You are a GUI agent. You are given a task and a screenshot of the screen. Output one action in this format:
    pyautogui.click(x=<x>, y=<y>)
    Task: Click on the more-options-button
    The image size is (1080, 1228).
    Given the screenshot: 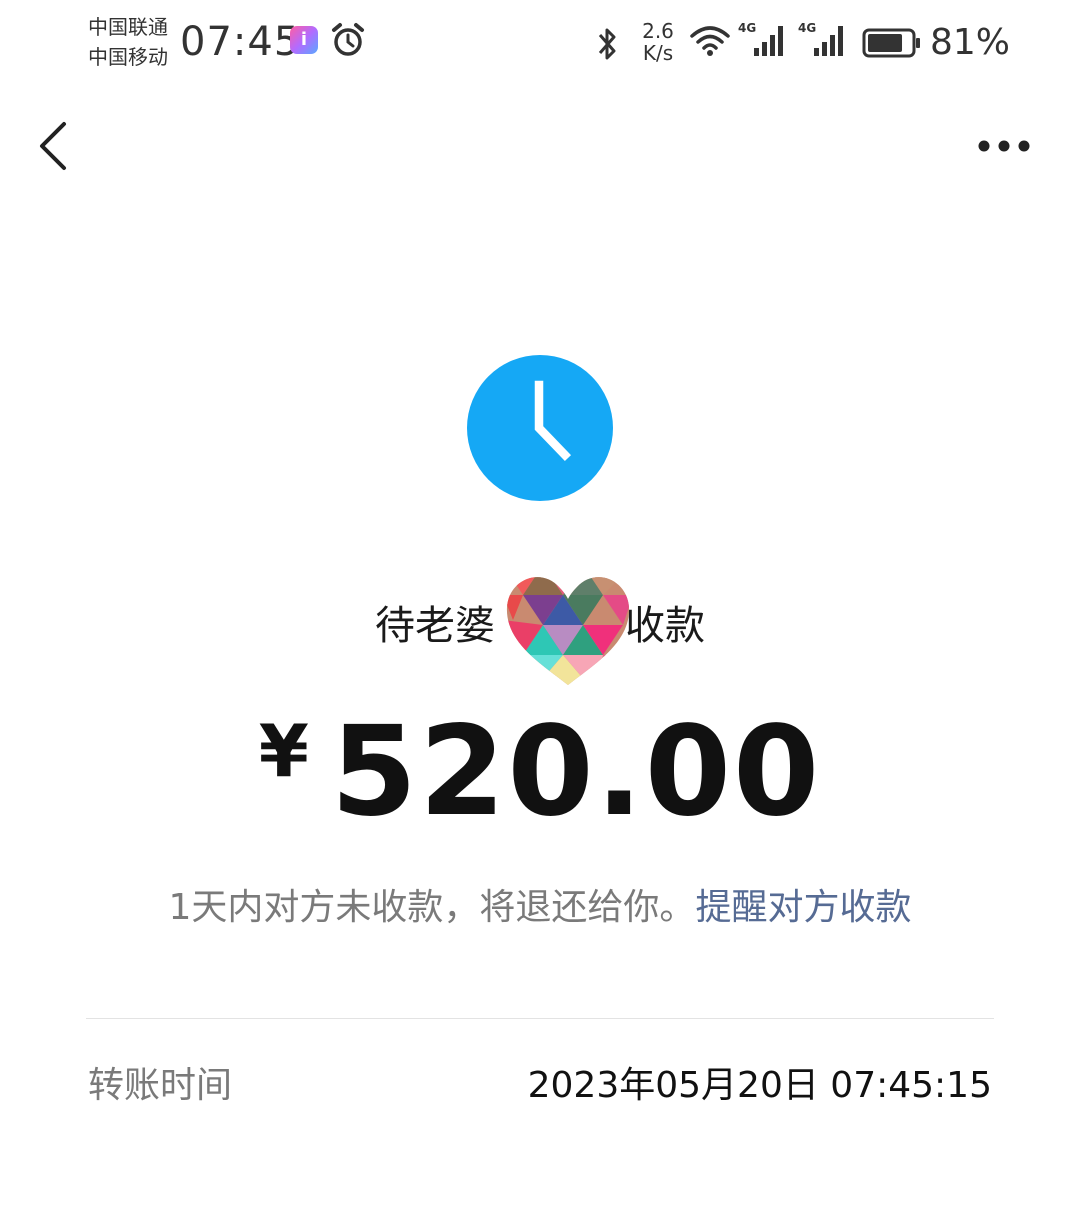 What is the action you would take?
    pyautogui.click(x=1004, y=146)
    